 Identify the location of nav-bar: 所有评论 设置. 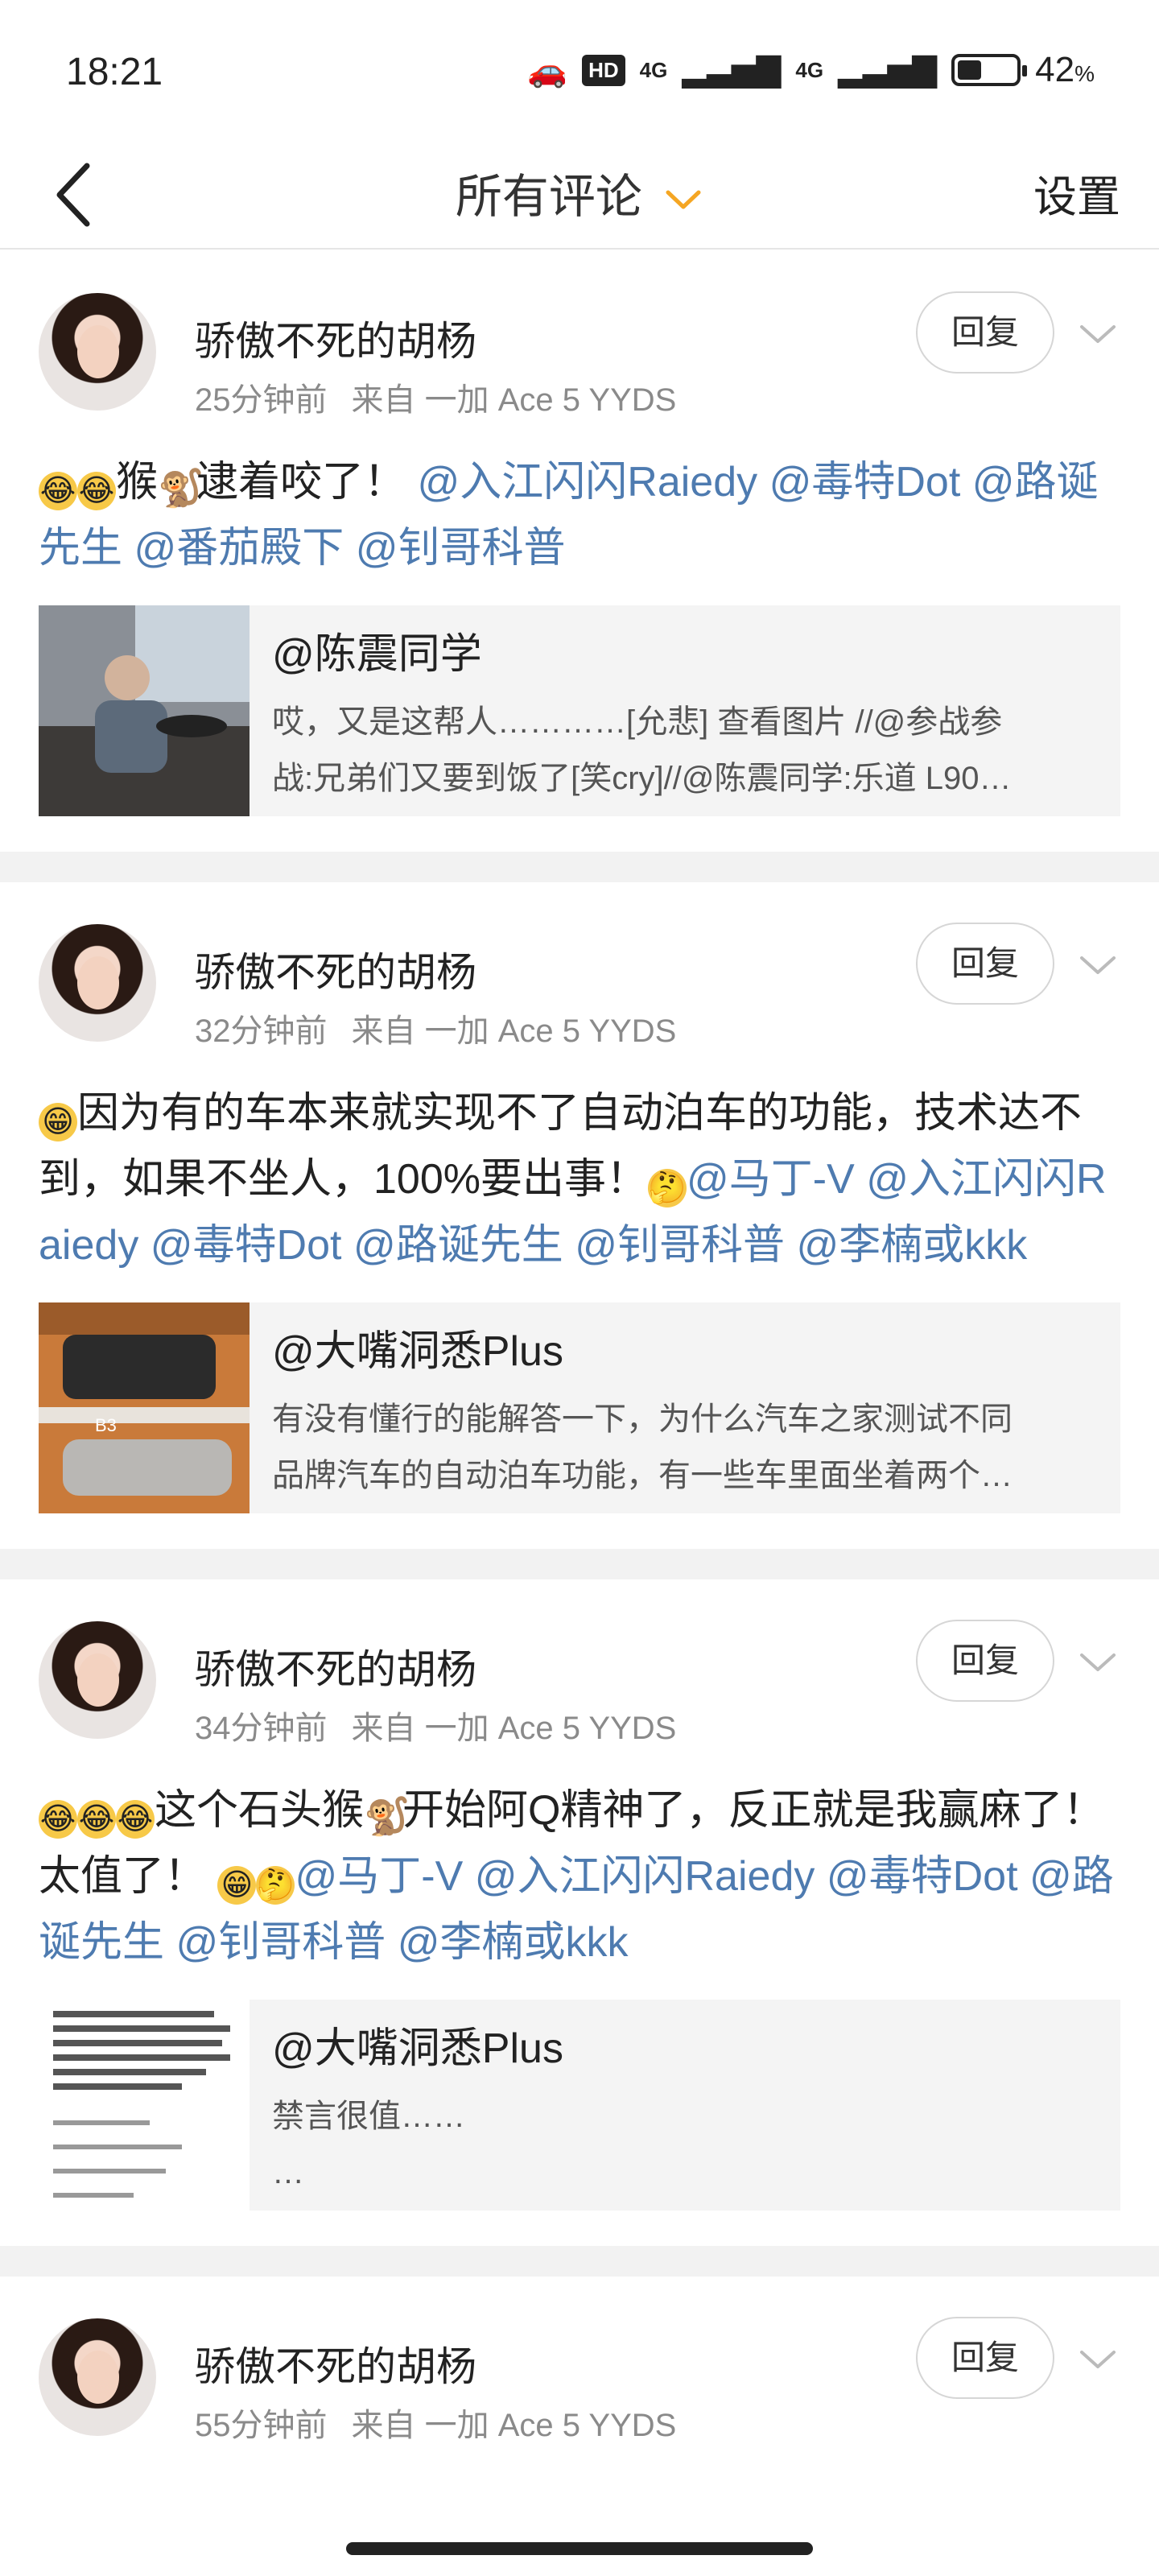
(579, 197).